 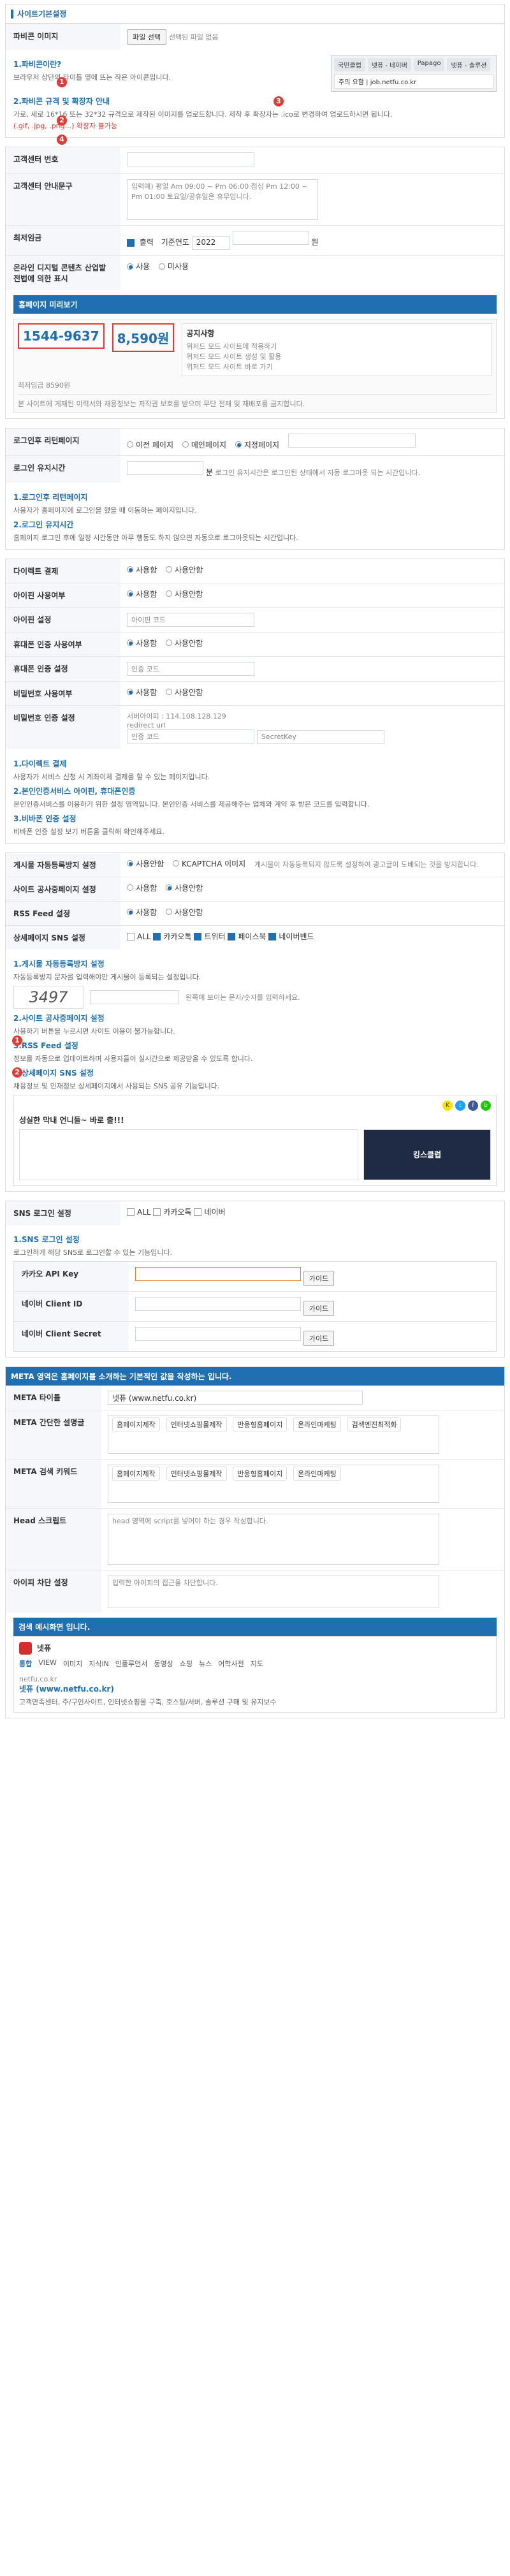 What do you see at coordinates (235, 1397) in the screenshot?
I see `meta-title-input: 넷퓨 (www.netfu.co.kr)` at bounding box center [235, 1397].